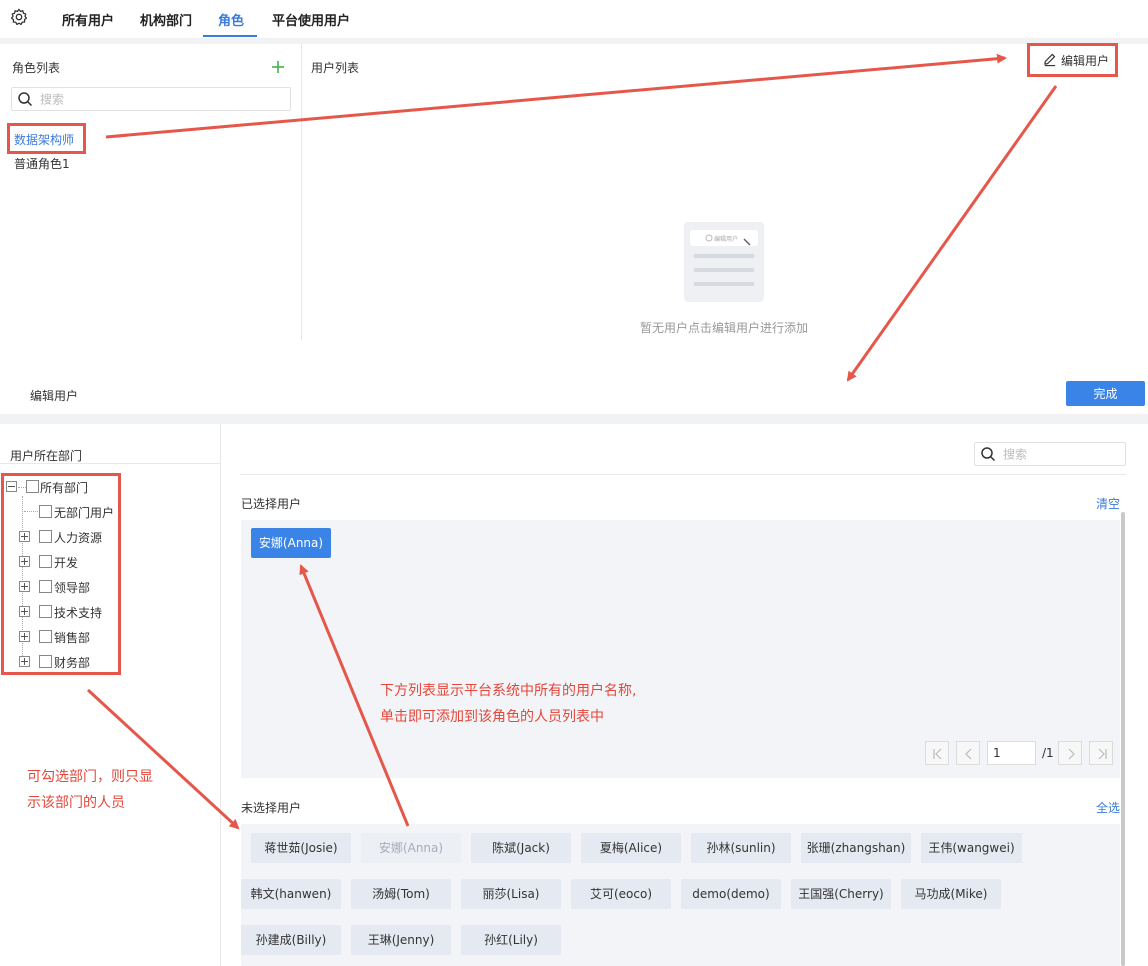  I want to click on first-page-icon, so click(937, 754).